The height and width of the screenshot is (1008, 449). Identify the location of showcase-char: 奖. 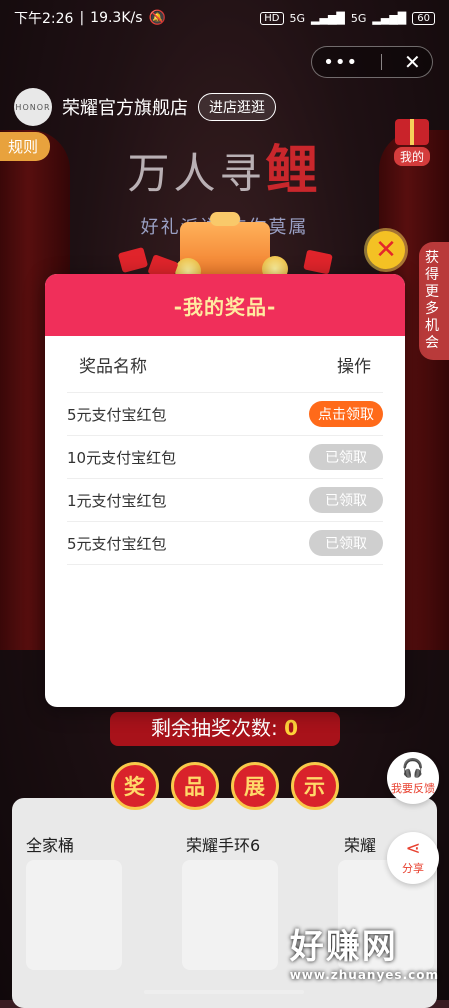
(134, 786).